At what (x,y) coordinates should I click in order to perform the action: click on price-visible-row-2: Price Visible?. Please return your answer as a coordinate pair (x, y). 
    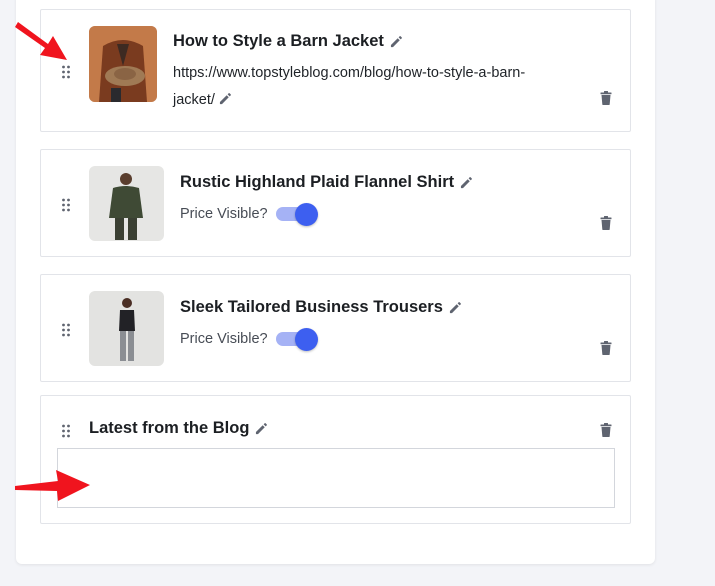
    Looking at the image, I should click on (249, 339).